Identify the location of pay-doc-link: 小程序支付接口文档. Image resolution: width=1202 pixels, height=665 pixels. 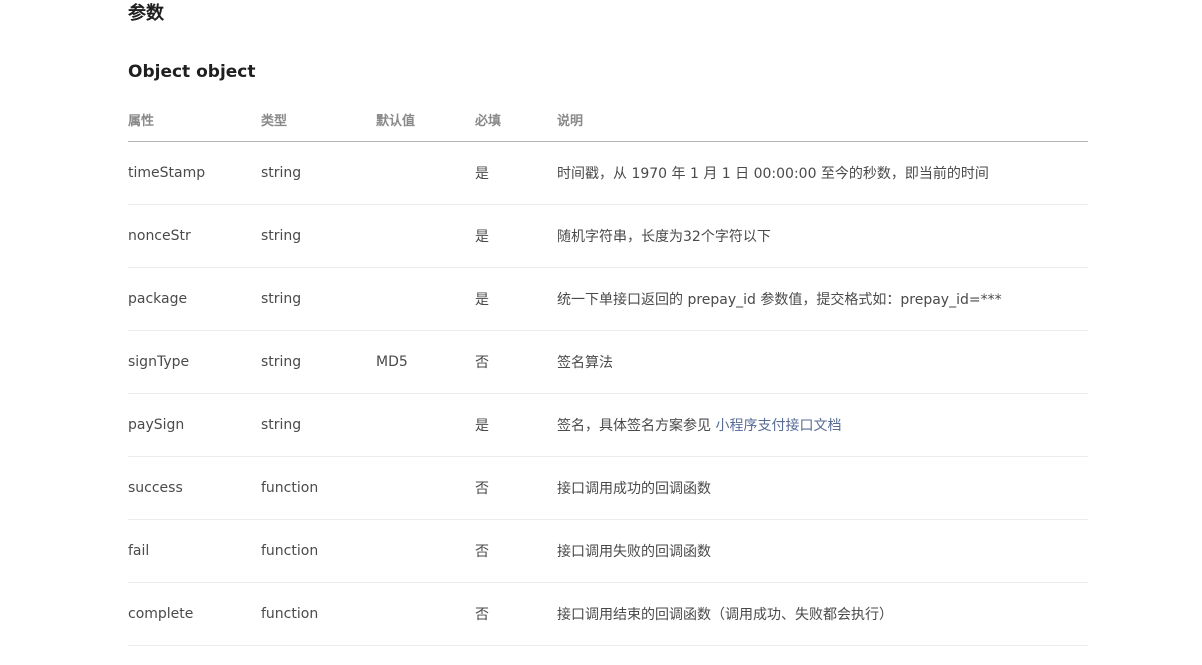
(778, 426).